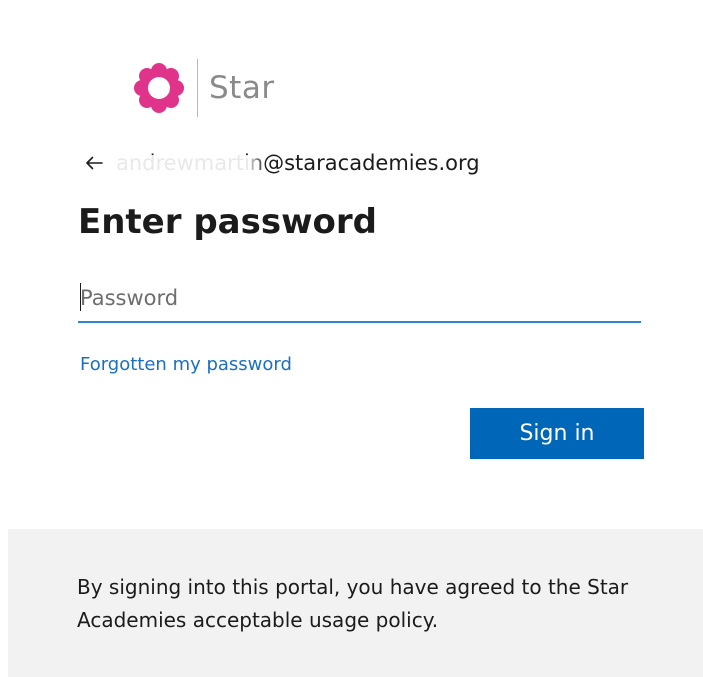 The height and width of the screenshot is (677, 703). Describe the element at coordinates (227, 222) in the screenshot. I see `page-title: Enter password` at that location.